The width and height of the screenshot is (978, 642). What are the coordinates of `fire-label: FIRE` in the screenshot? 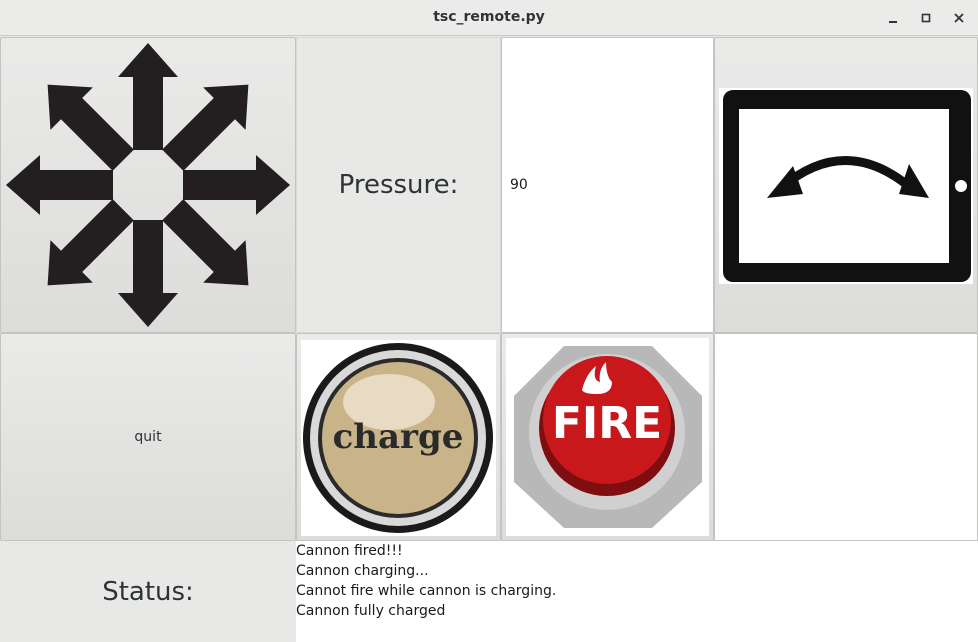 It's located at (607, 423).